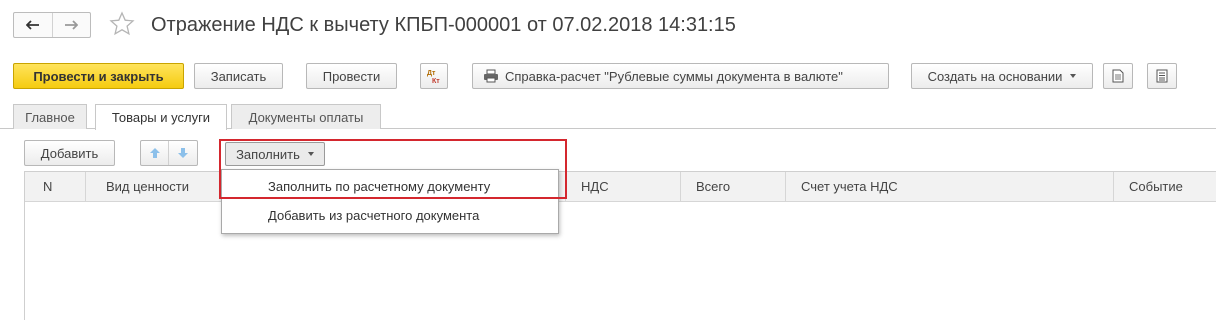 Image resolution: width=1216 pixels, height=320 pixels. I want to click on menu-item-add-from-settlement-document: Добавить из расчетного документа, so click(390, 215).